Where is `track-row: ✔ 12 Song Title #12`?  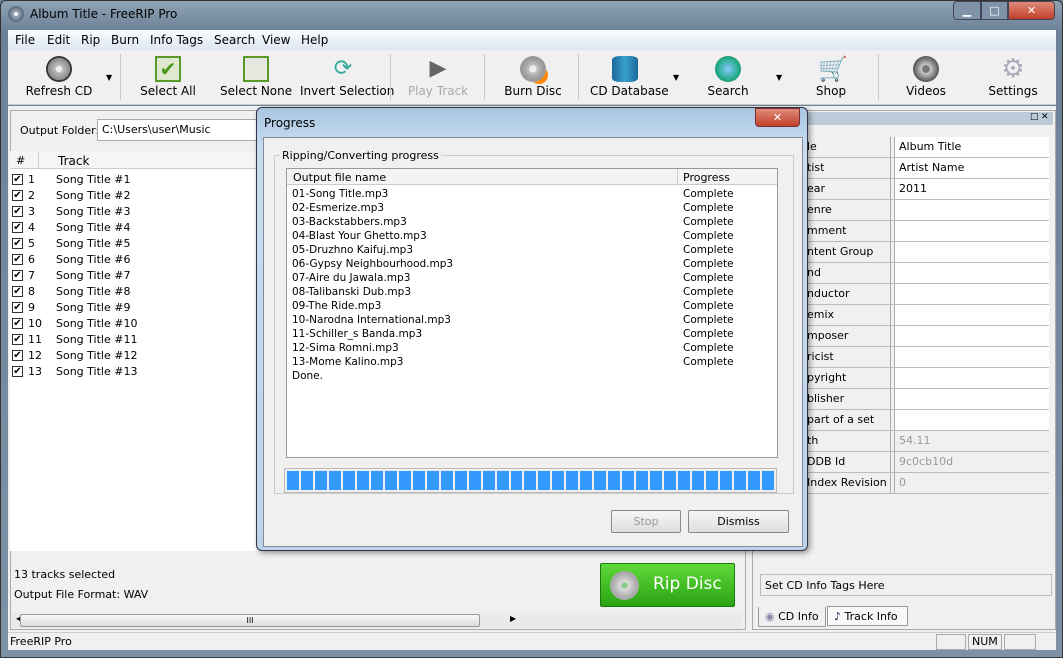 track-row: ✔ 12 Song Title #12 is located at coordinates (132, 356).